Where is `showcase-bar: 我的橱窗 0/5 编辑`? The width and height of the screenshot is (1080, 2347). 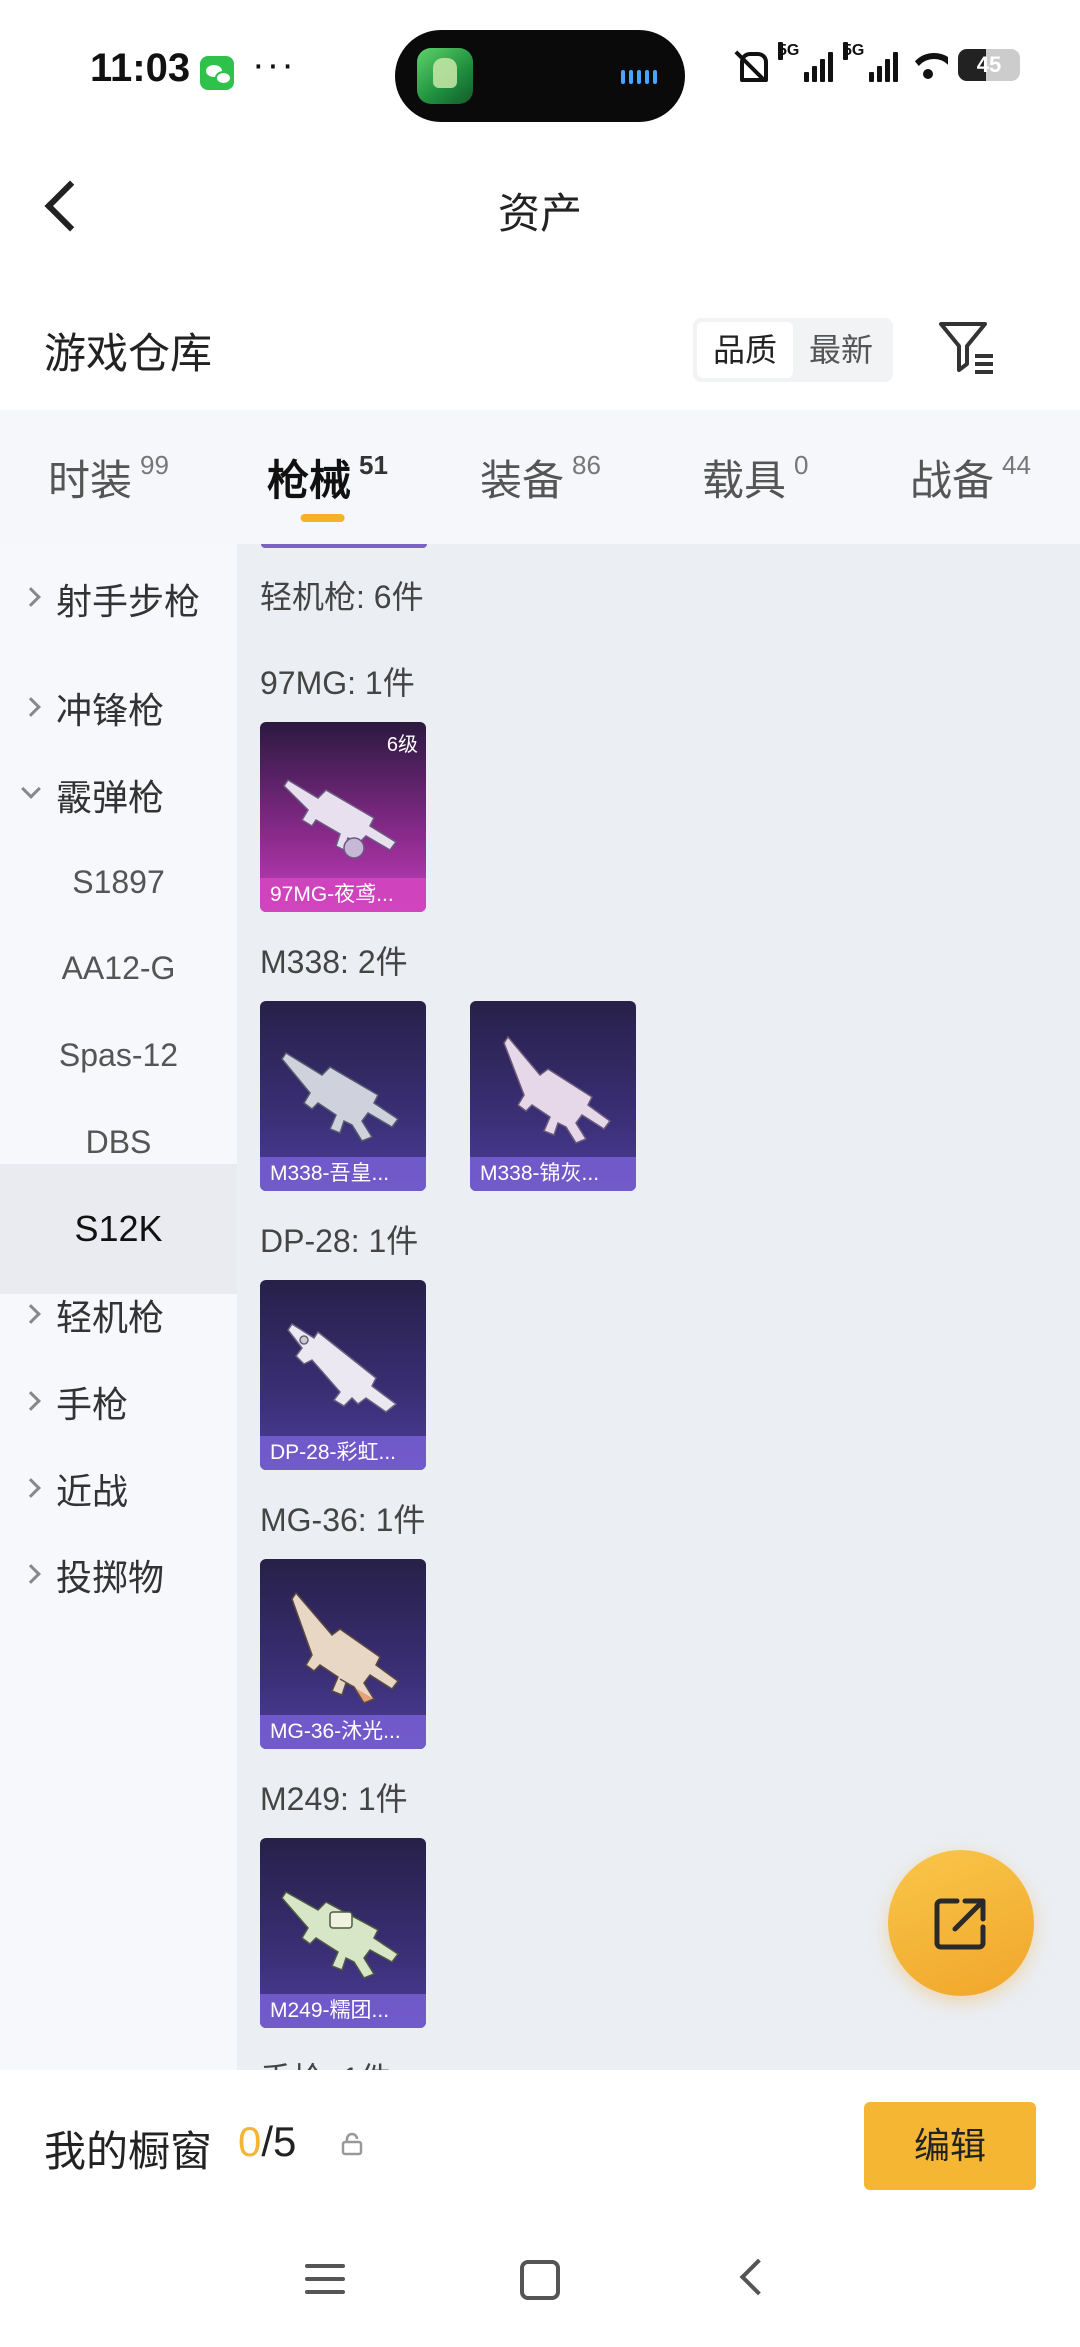 showcase-bar: 我的橱窗 0/5 编辑 is located at coordinates (540, 2145).